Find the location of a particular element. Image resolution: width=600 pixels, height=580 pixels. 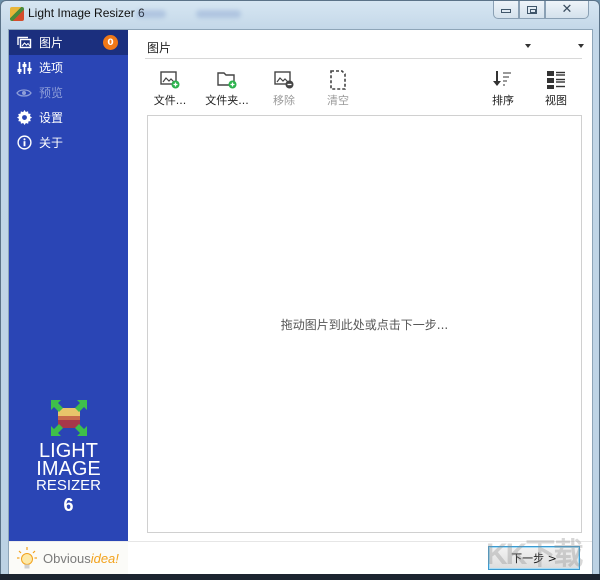

view-dropdown-caret-icon is located at coordinates (581, 46).